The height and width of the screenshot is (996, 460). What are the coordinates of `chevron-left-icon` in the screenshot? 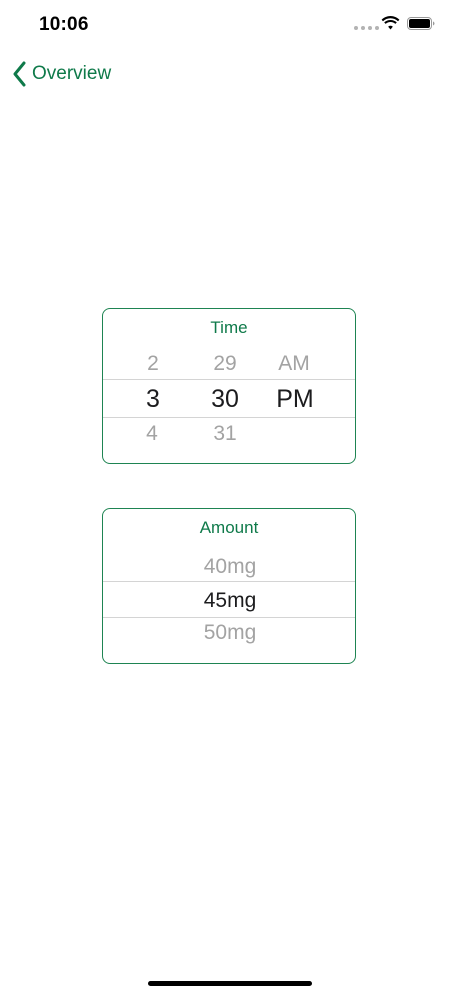 It's located at (19, 74).